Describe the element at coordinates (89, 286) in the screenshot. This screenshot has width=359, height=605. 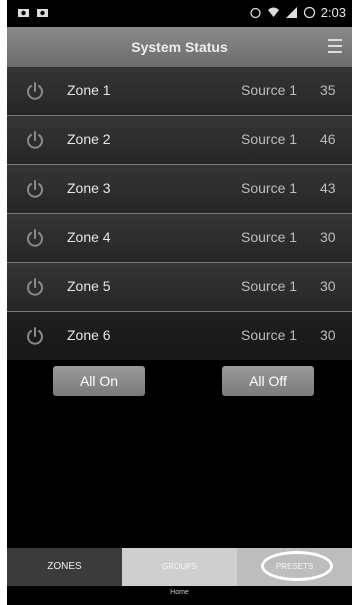
I see `zone-name: Zone 5` at that location.